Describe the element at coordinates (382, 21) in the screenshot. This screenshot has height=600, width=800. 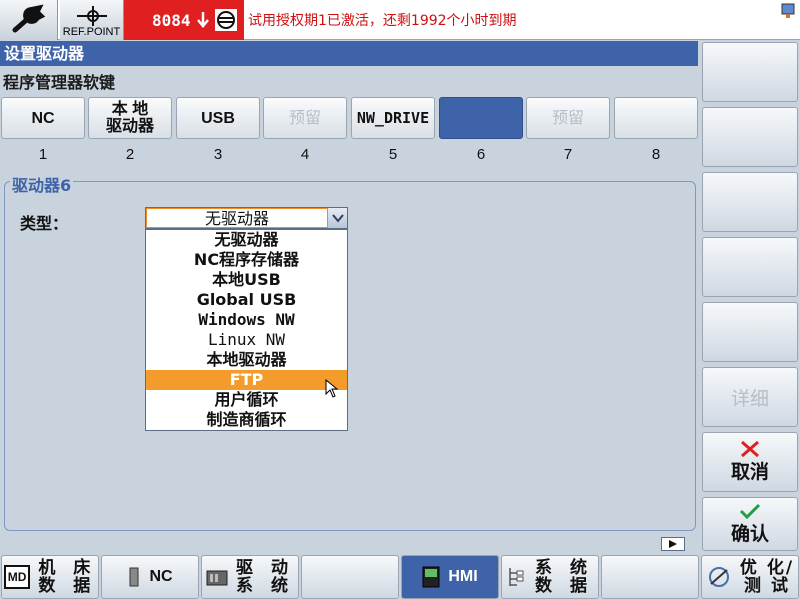
I see `alarm-message: 试用授权期1已激活，还剩1992个小时到期` at that location.